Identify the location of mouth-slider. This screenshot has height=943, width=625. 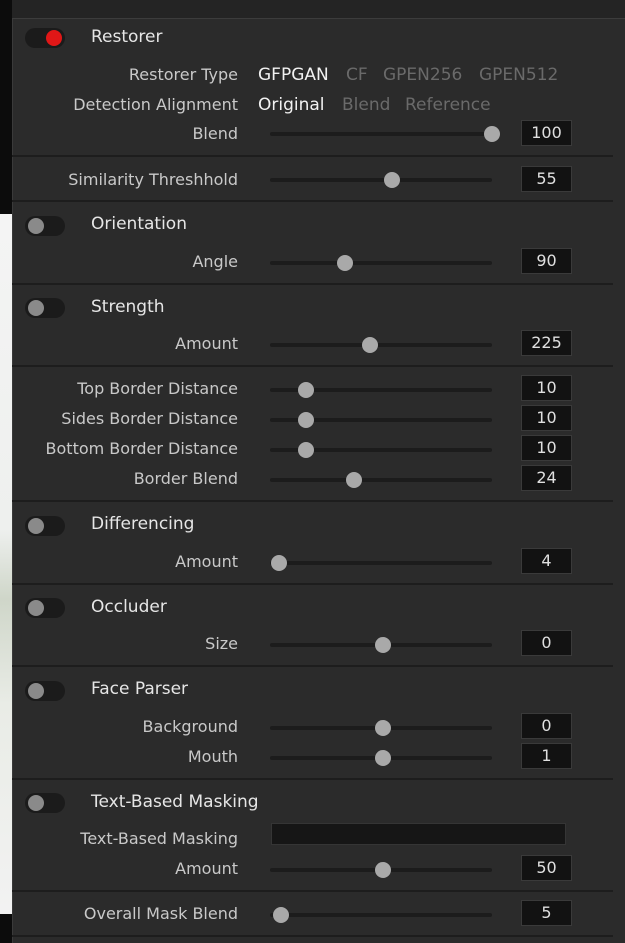
(381, 758).